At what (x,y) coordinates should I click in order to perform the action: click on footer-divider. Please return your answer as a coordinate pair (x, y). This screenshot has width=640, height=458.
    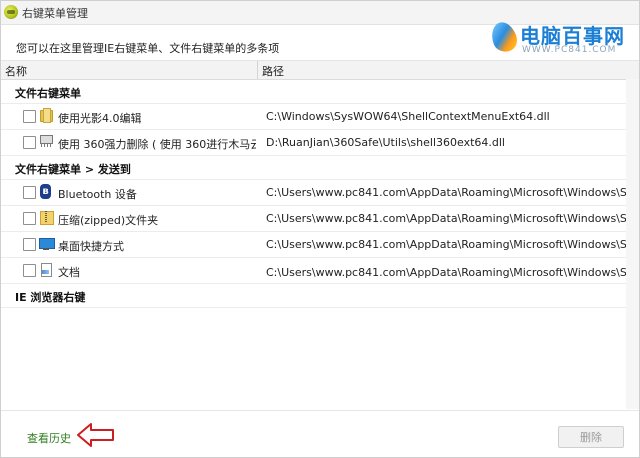
    Looking at the image, I should click on (320, 410).